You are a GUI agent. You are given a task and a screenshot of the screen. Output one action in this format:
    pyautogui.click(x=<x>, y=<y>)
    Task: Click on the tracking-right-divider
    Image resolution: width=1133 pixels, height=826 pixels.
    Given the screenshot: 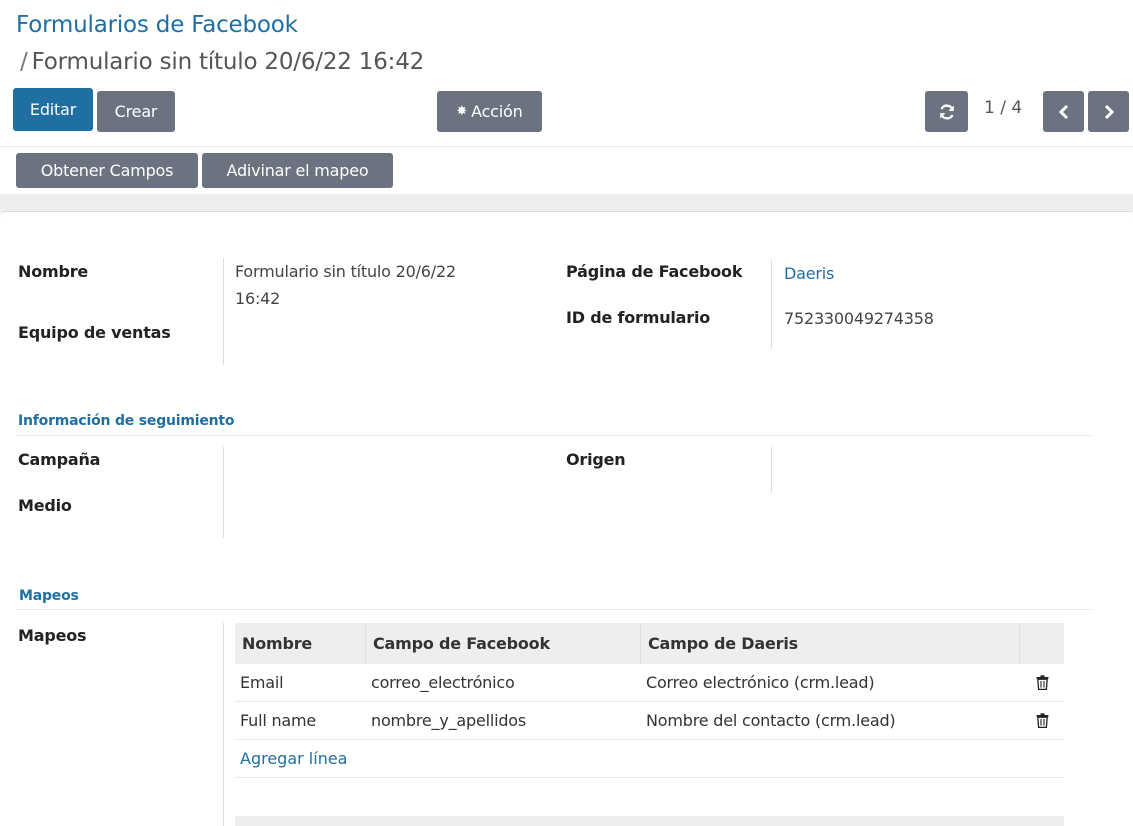 What is the action you would take?
    pyautogui.click(x=771, y=470)
    